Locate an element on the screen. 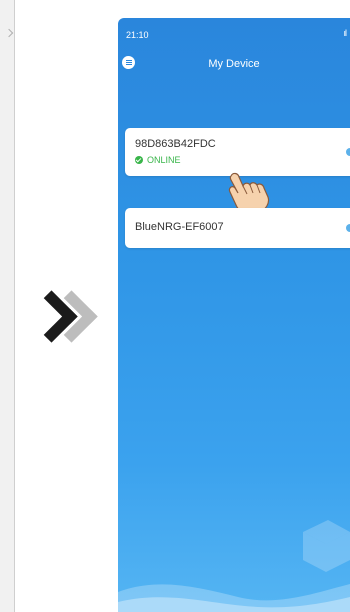 The width and height of the screenshot is (350, 612). device-name: 98D863B42FDC is located at coordinates (175, 144).